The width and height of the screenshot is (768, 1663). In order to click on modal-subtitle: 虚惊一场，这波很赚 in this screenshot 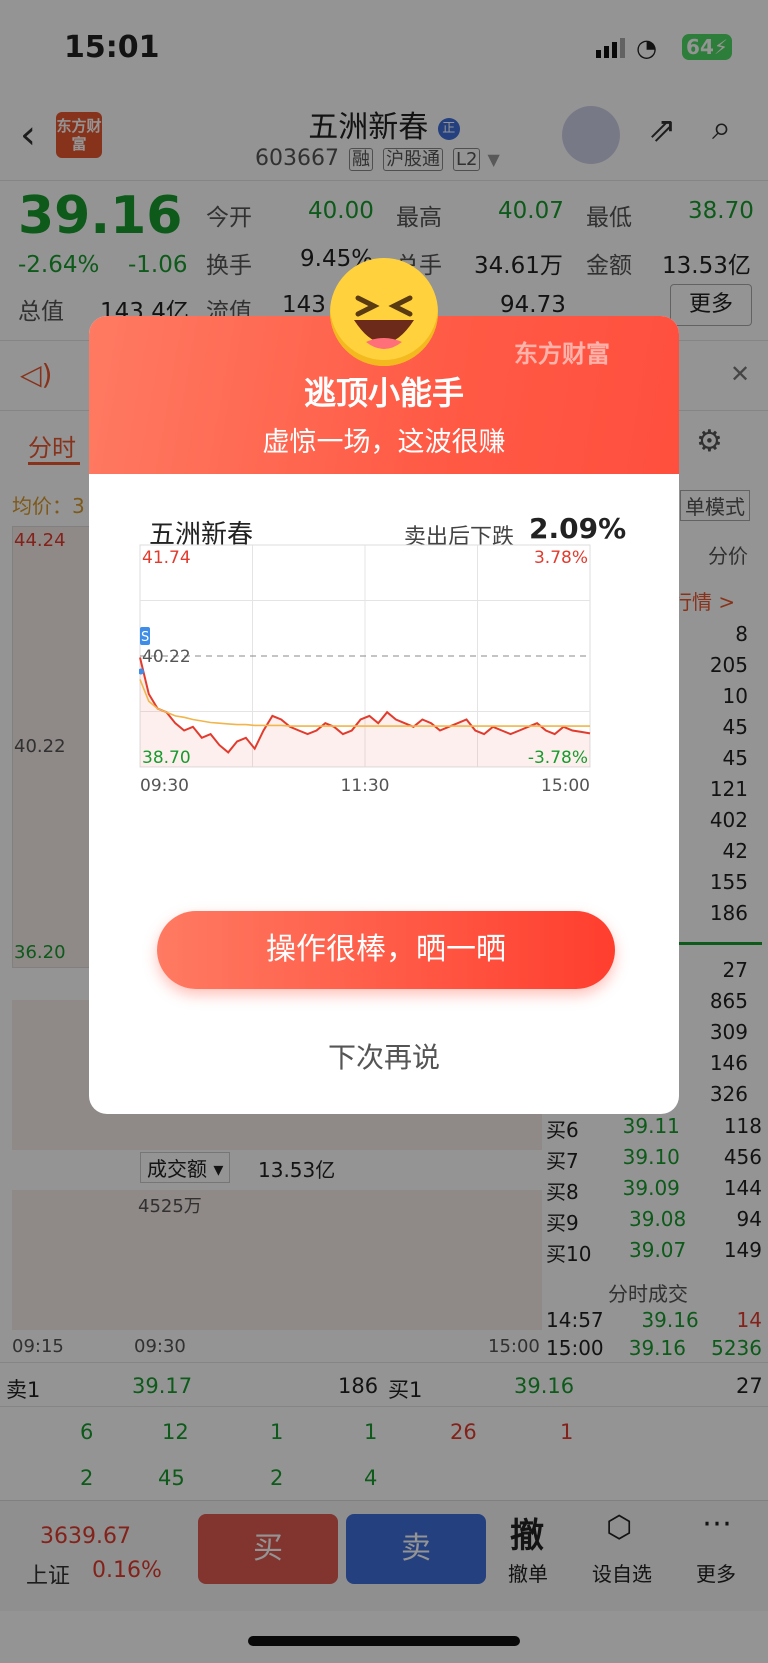, I will do `click(384, 442)`.